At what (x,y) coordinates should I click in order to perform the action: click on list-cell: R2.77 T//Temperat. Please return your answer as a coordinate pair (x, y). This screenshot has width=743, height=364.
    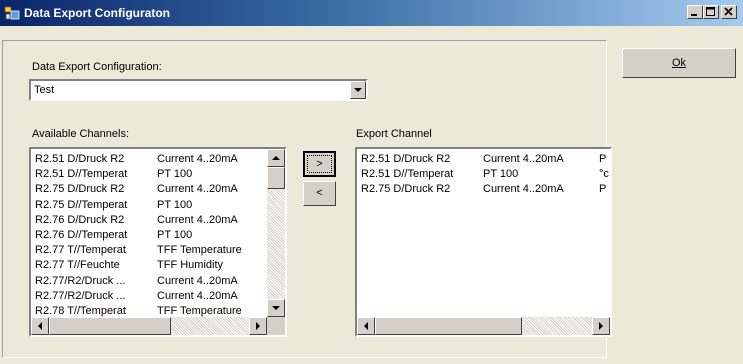
    Looking at the image, I should click on (80, 250).